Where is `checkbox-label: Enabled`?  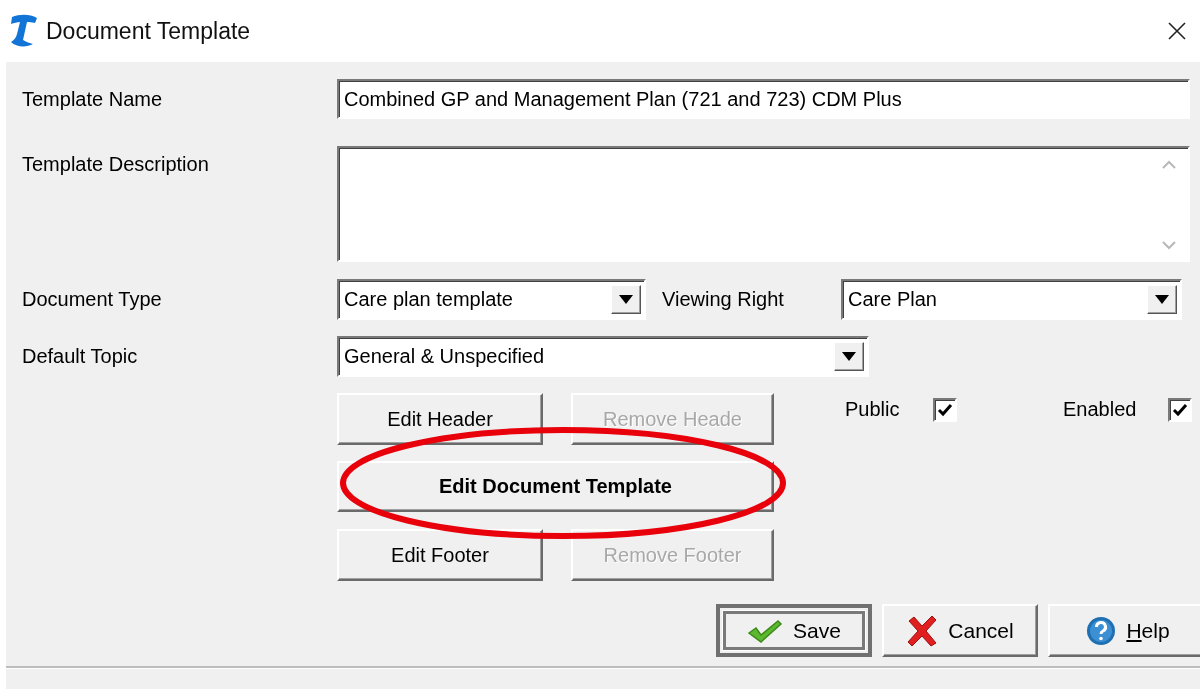
checkbox-label: Enabled is located at coordinates (1100, 409).